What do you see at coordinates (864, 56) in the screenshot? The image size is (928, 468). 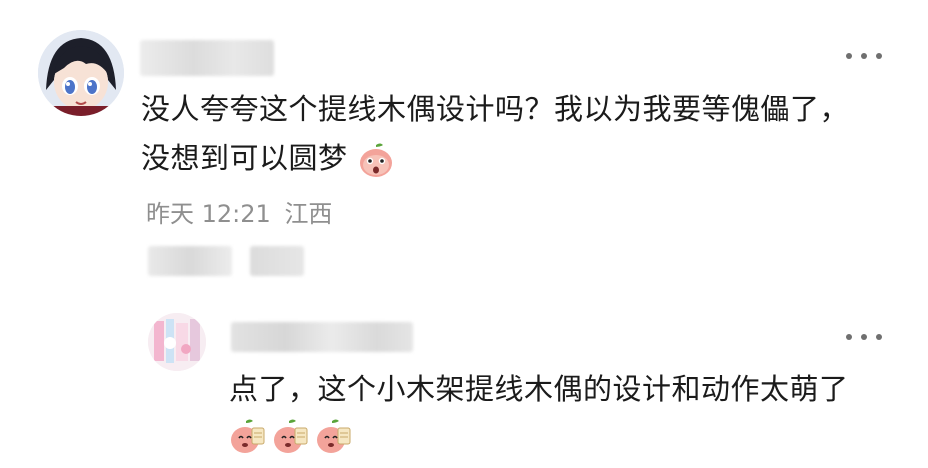 I see `more-dots-icon` at bounding box center [864, 56].